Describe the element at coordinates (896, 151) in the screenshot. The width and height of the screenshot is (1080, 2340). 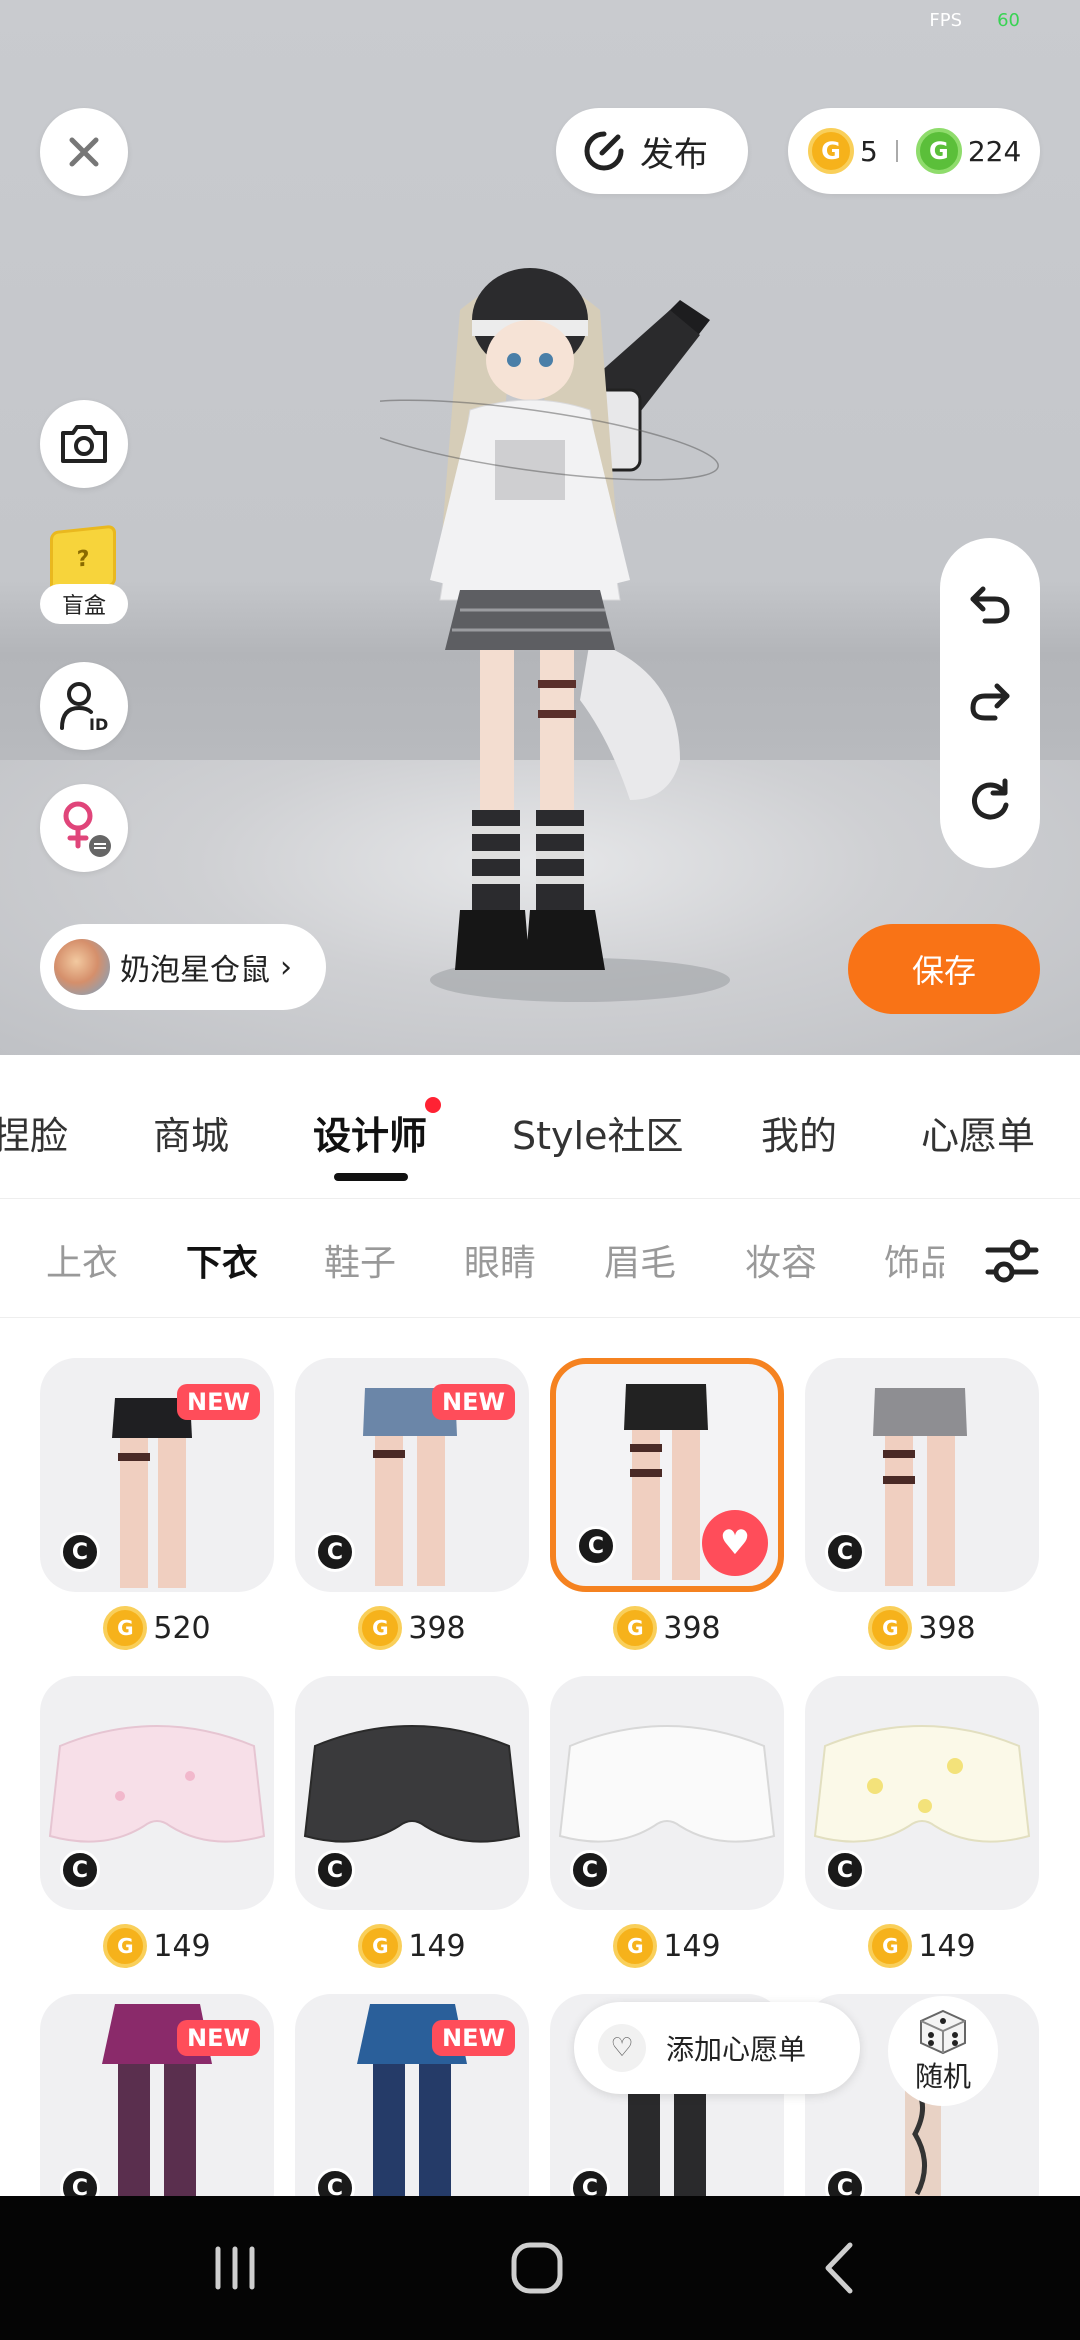
I see `currency-divider` at that location.